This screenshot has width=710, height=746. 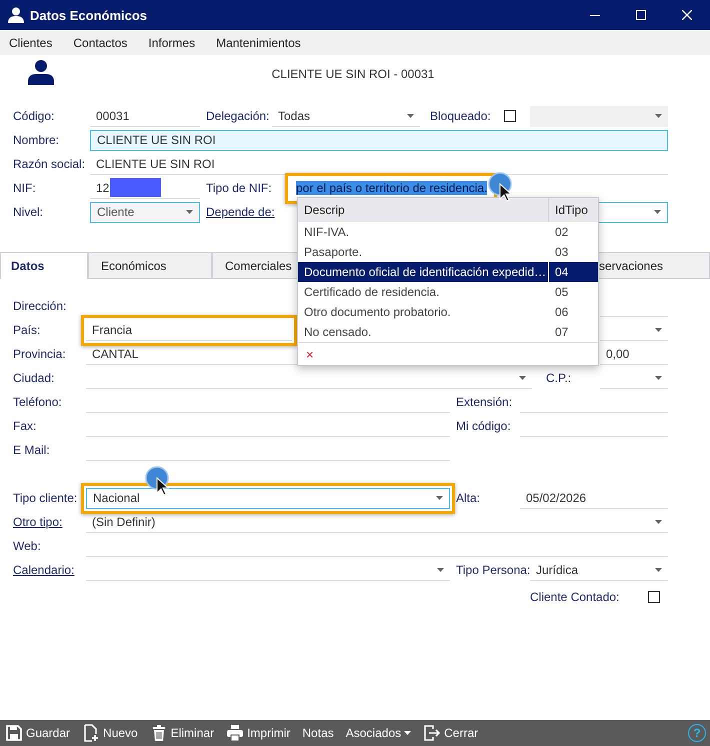 What do you see at coordinates (49, 570) in the screenshot?
I see `label-link: Calendario:` at bounding box center [49, 570].